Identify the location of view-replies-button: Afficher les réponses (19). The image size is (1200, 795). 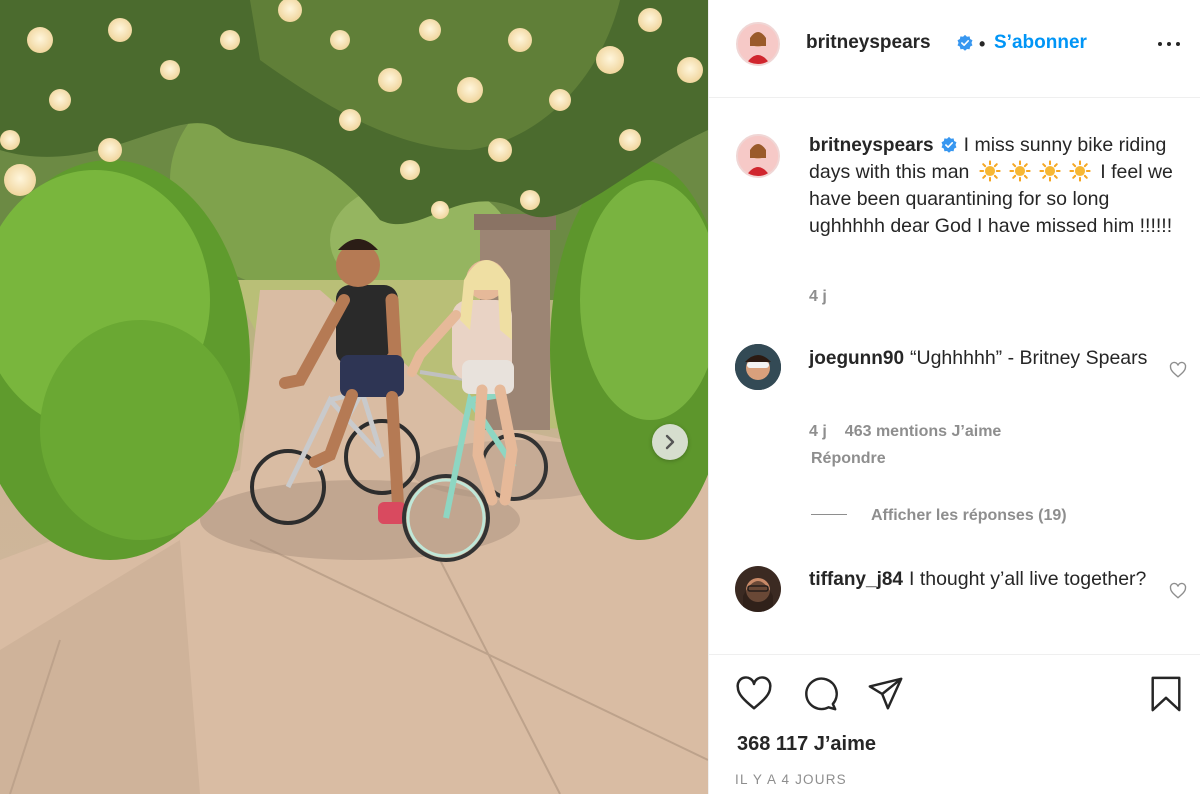
(939, 516).